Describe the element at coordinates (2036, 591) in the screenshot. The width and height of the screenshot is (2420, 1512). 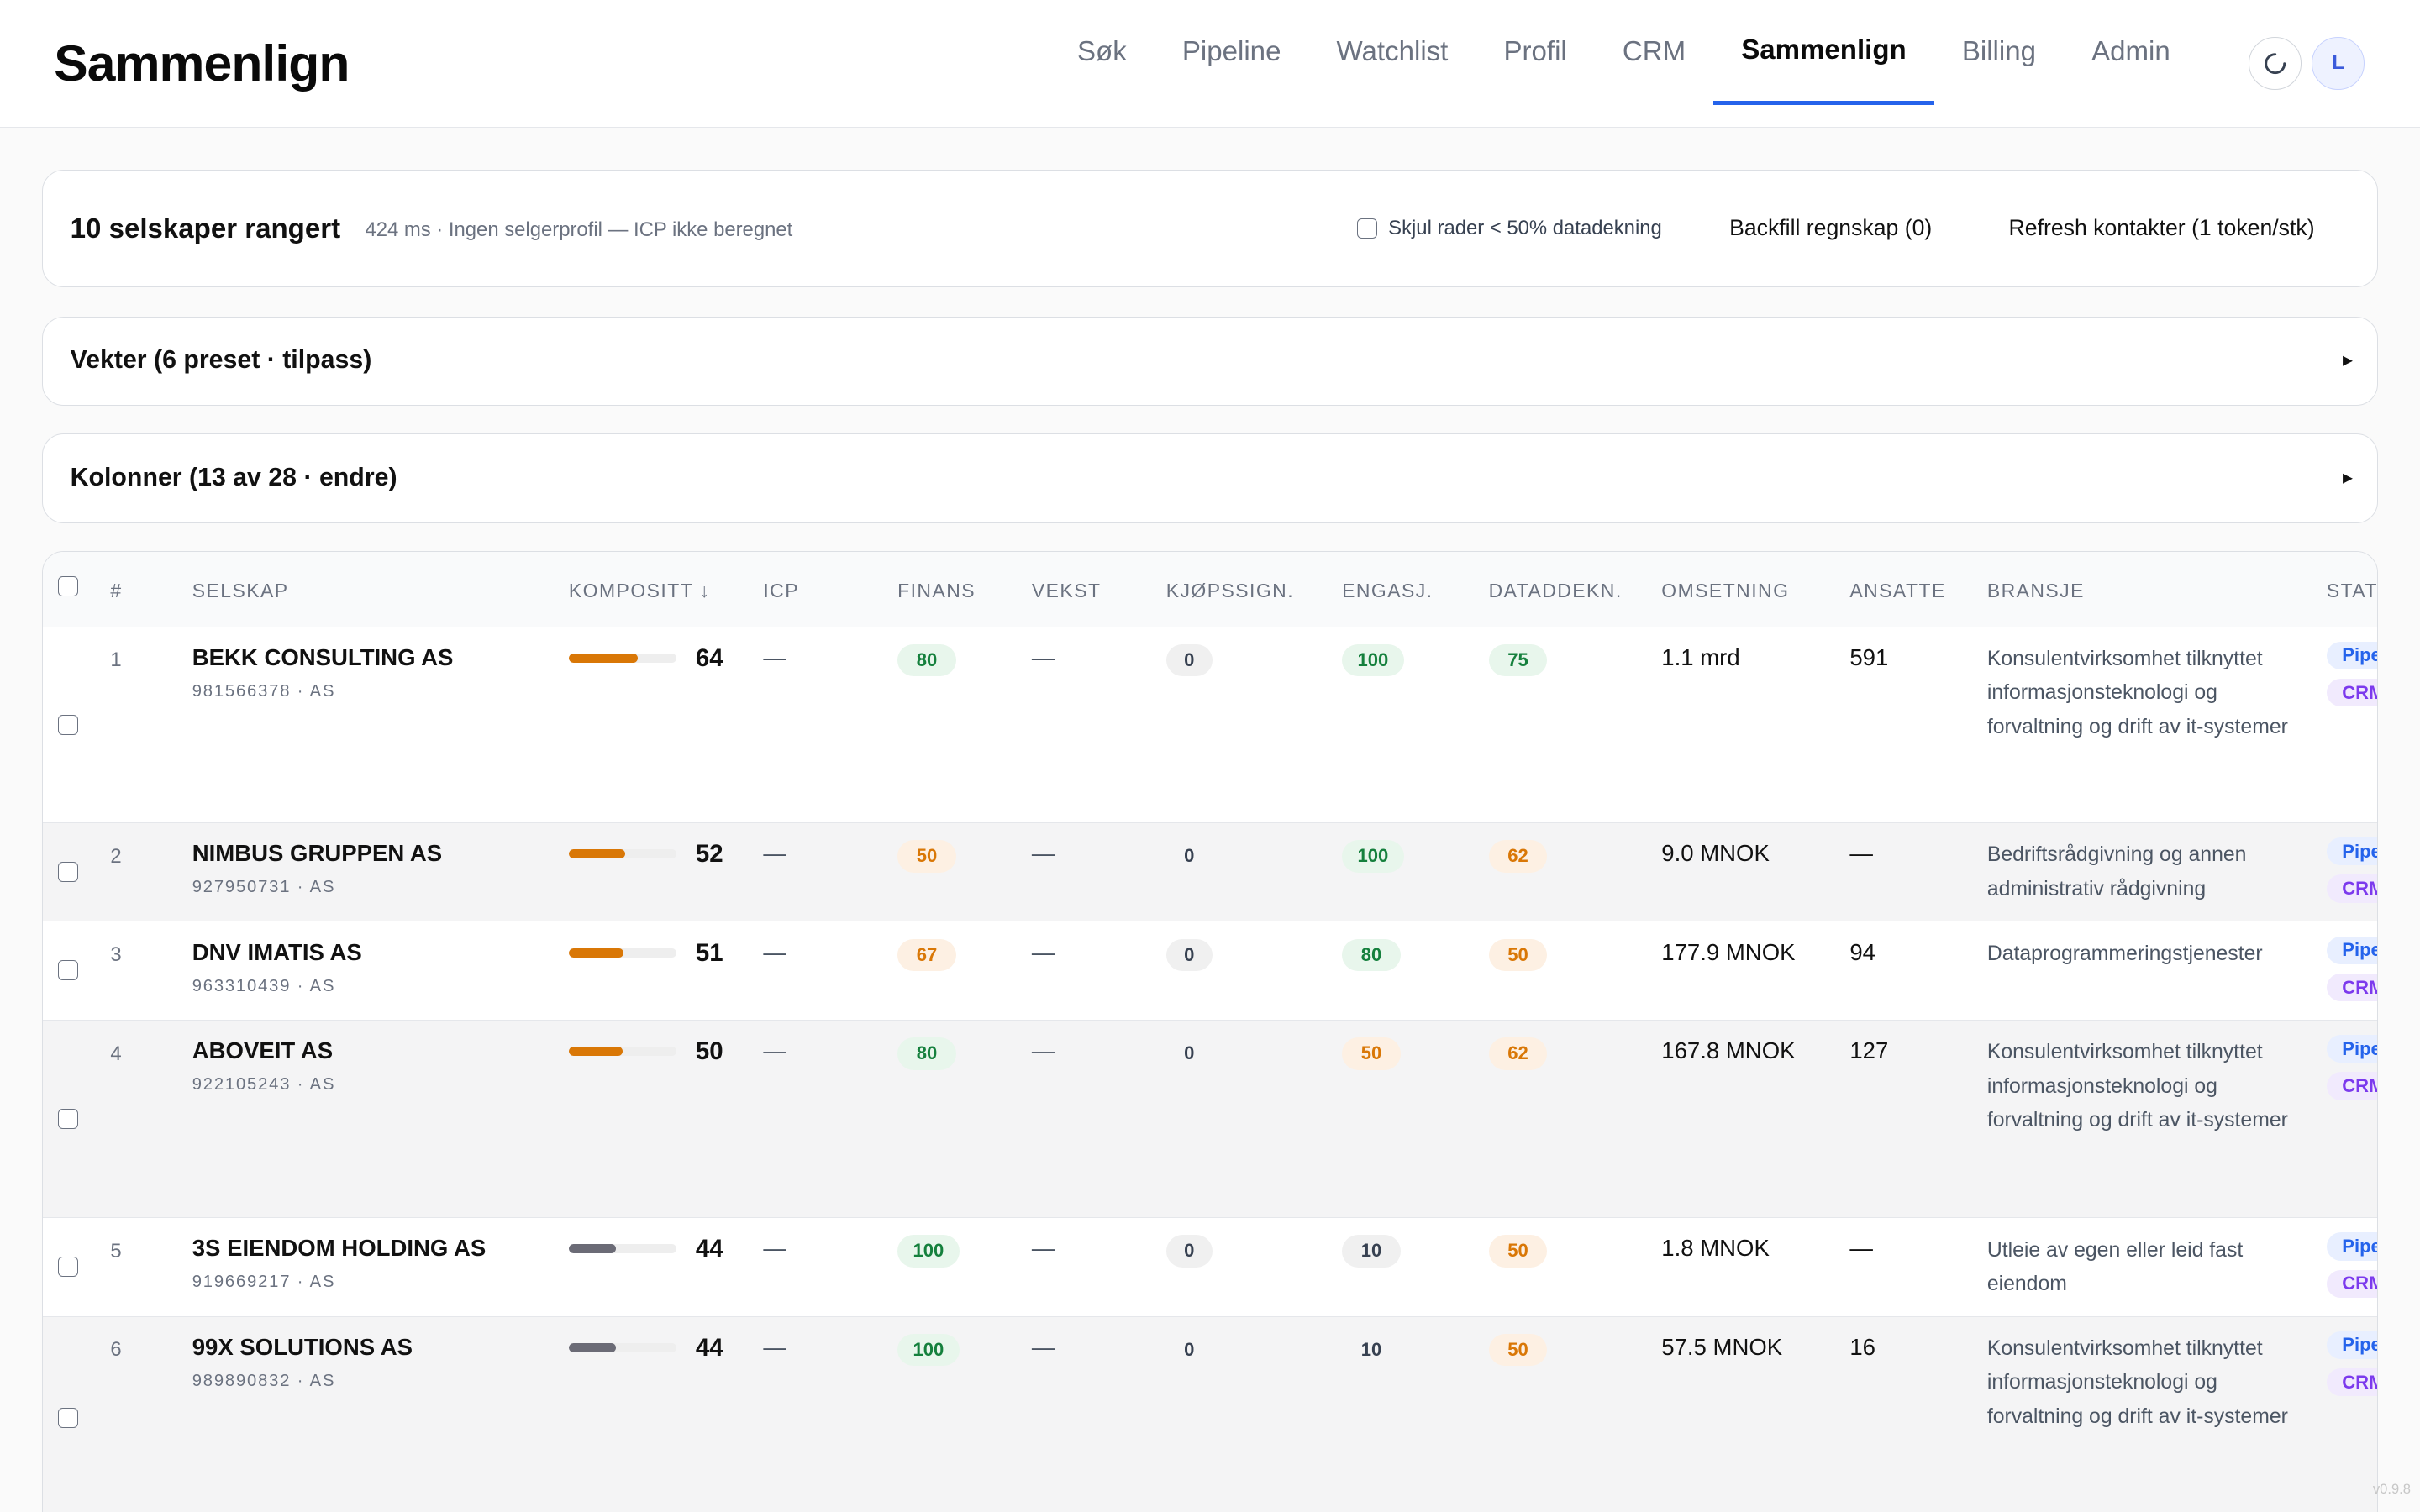
I see `col-header-industry: BRANSJE` at that location.